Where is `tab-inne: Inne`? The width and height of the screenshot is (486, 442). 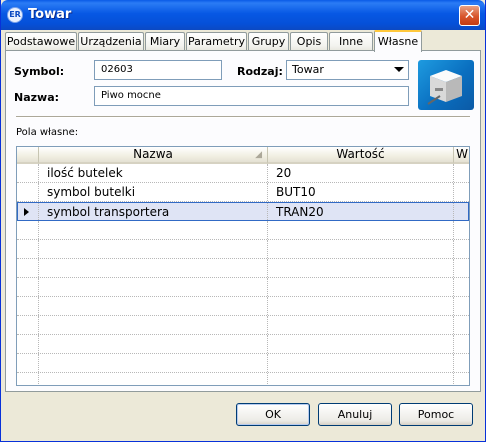
tab-inne: Inne is located at coordinates (351, 41).